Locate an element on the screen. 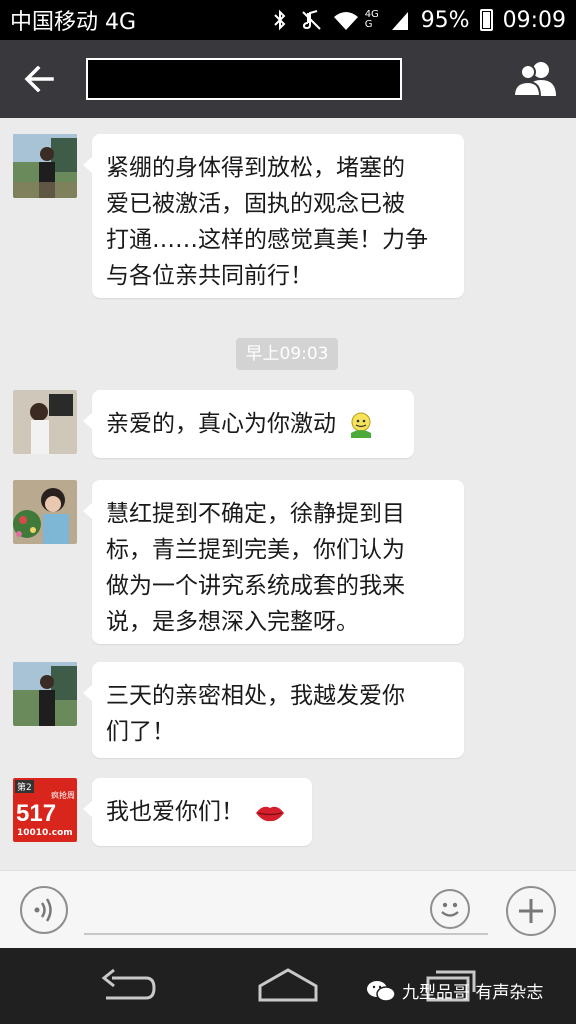 This screenshot has height=1024, width=576. input-bar is located at coordinates (288, 909).